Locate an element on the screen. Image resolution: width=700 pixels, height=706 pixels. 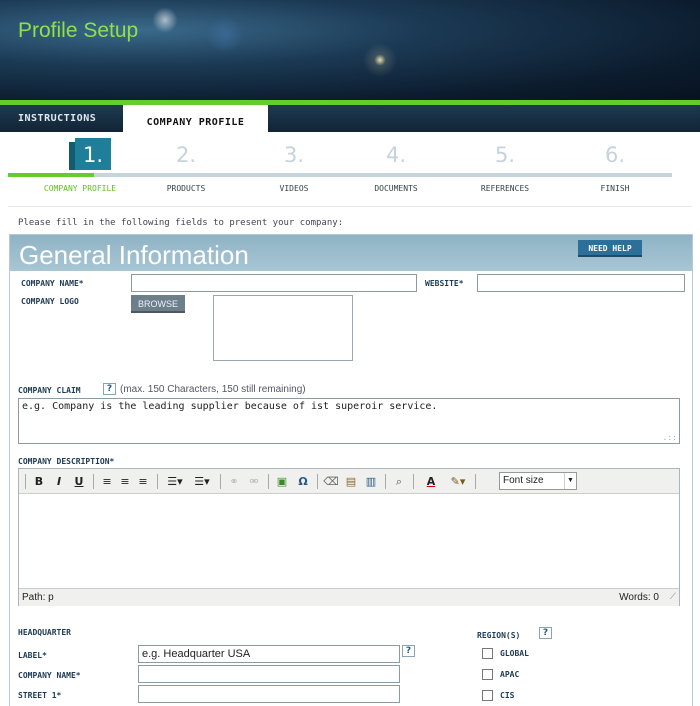
step-label: FINISH is located at coordinates (615, 188).